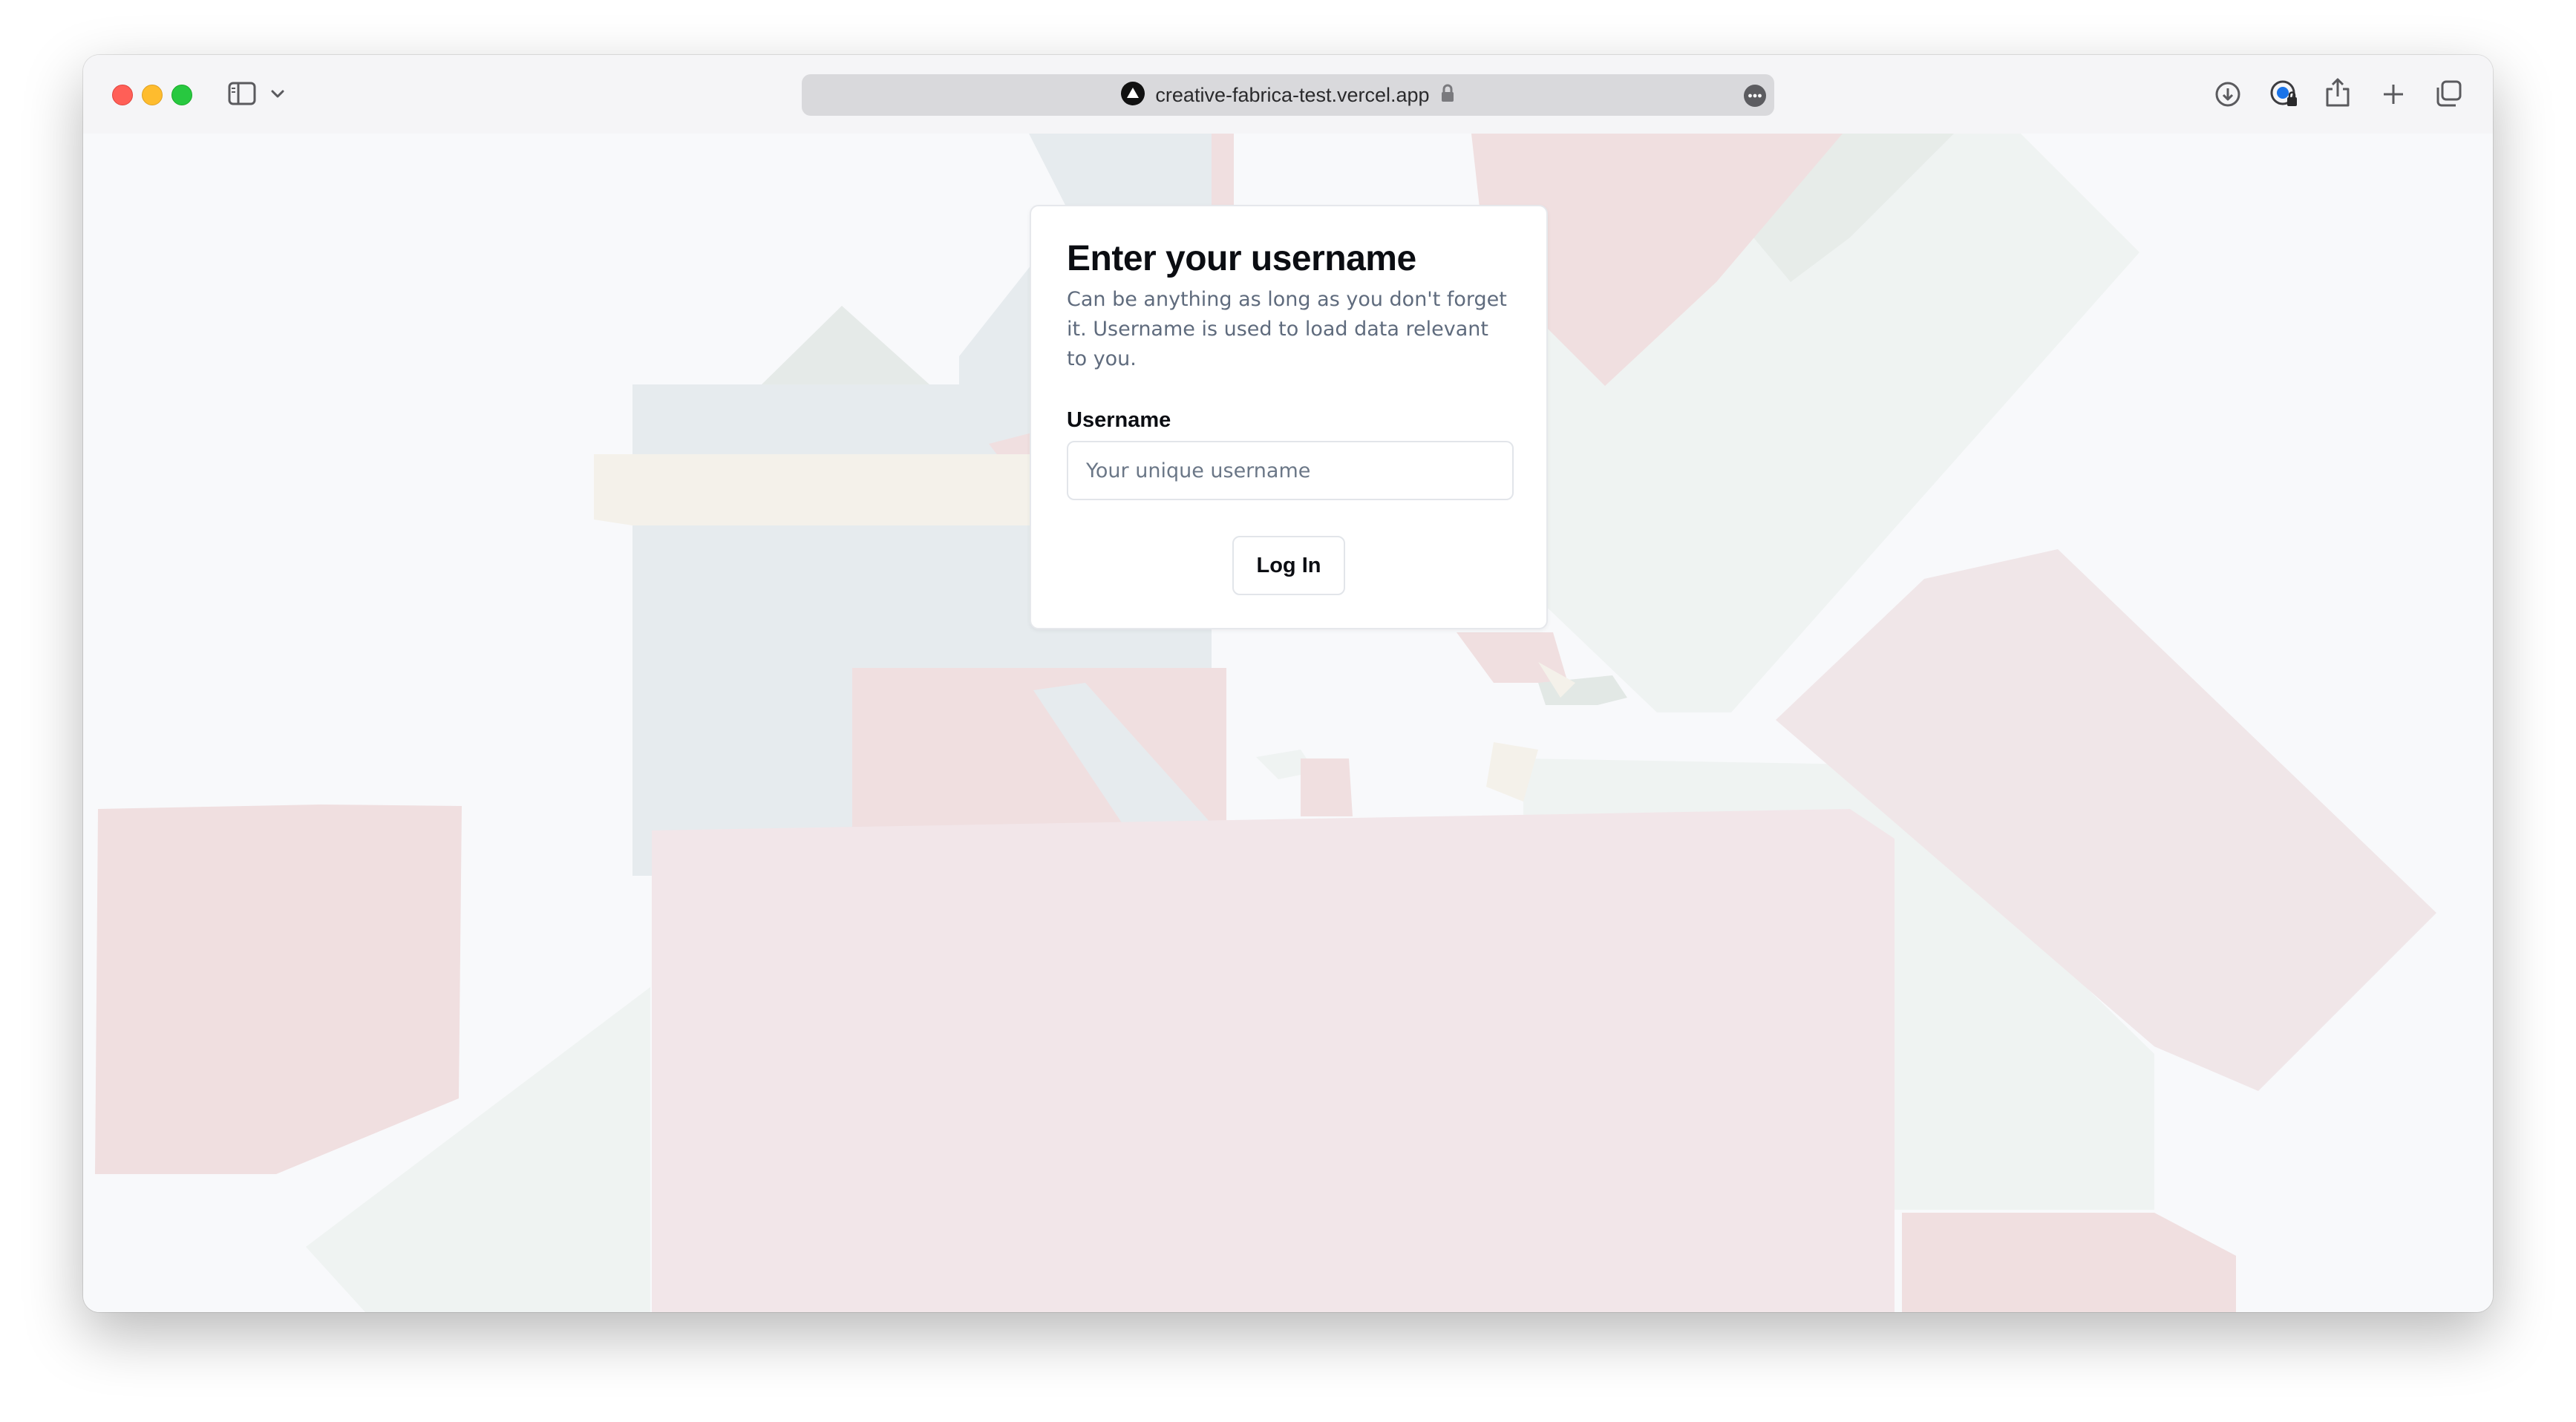 This screenshot has width=2576, height=1422. Describe the element at coordinates (181, 95) in the screenshot. I see `maximize-window-button` at that location.